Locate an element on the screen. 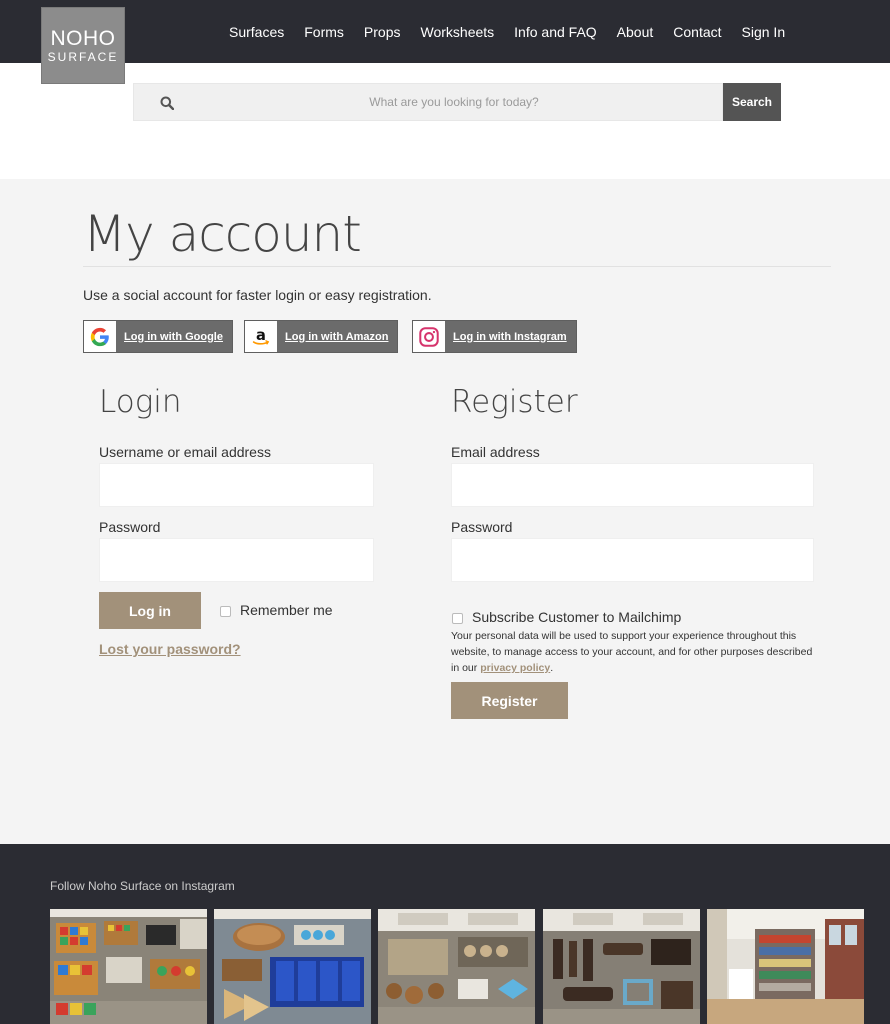 This screenshot has width=890, height=1024. page-title: My account is located at coordinates (222, 234).